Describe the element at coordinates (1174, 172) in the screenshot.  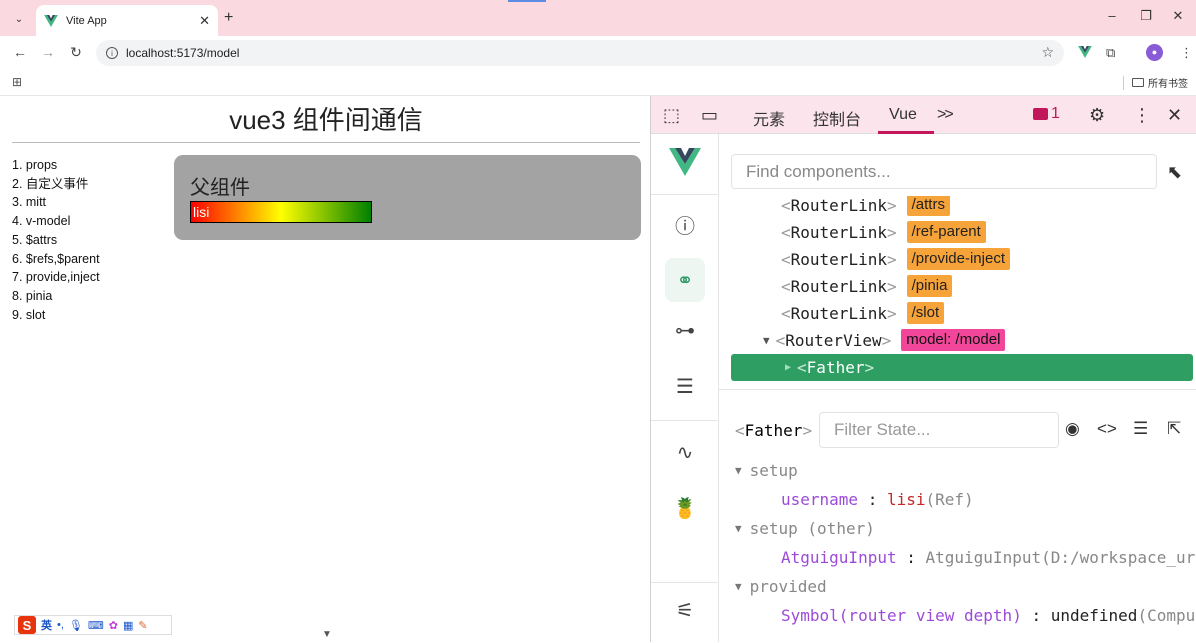
I see `select-component-icon: ⬉` at that location.